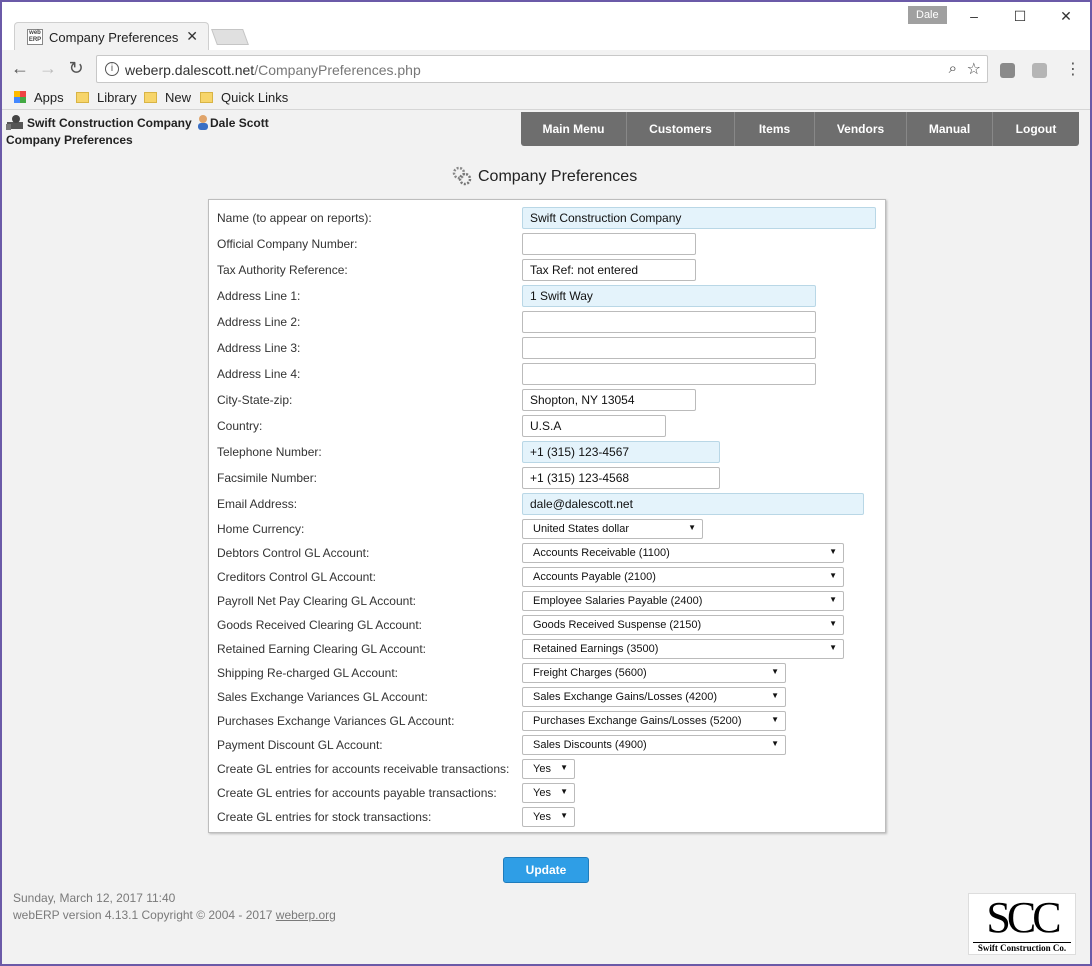  What do you see at coordinates (683, 553) in the screenshot?
I see `debtors-control-select: Accounts Receivable (1100) ▼` at bounding box center [683, 553].